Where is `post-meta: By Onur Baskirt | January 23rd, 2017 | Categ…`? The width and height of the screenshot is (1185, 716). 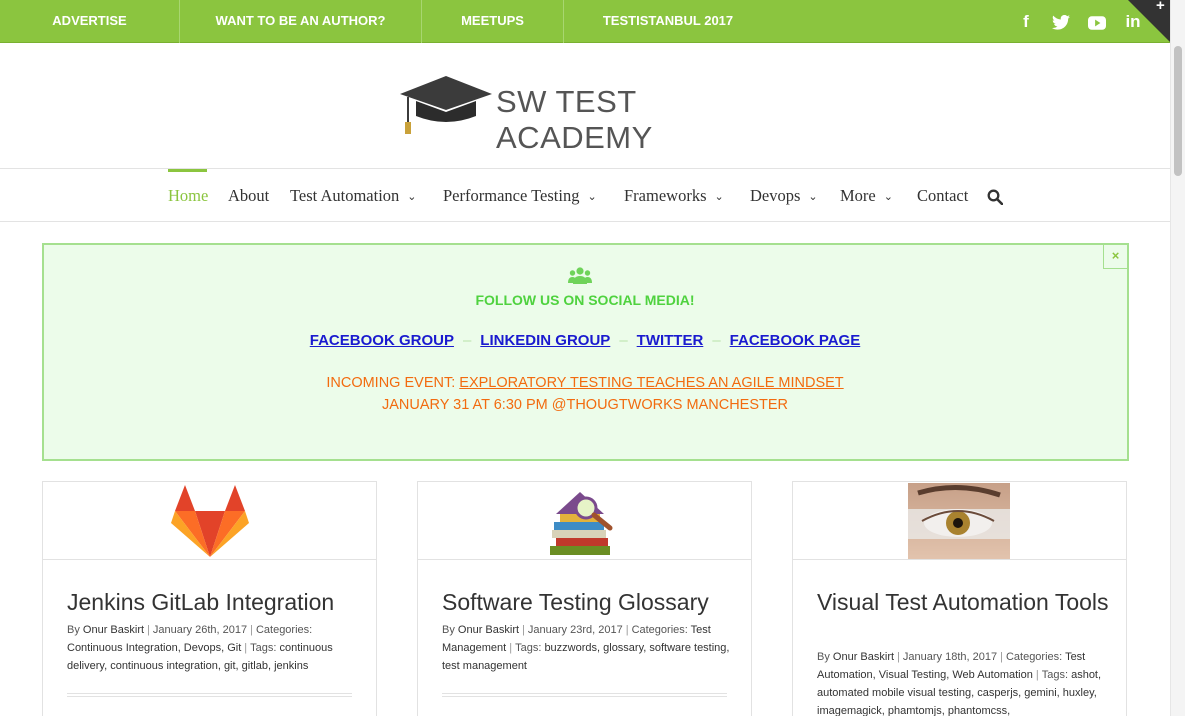
post-meta: By Onur Baskirt | January 23rd, 2017 | Categ… is located at coordinates (586, 648).